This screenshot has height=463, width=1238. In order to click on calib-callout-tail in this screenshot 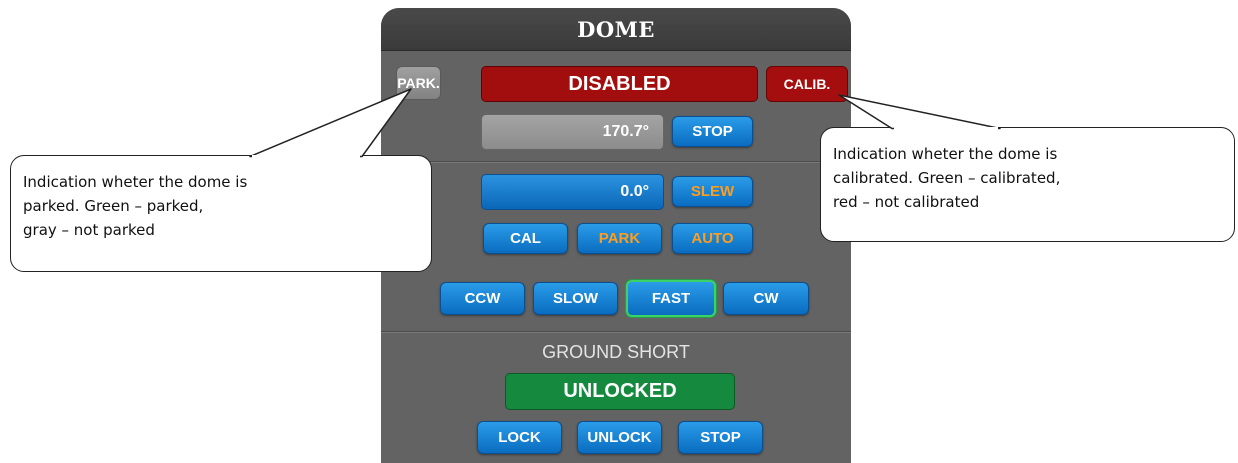, I will do `click(919, 112)`.